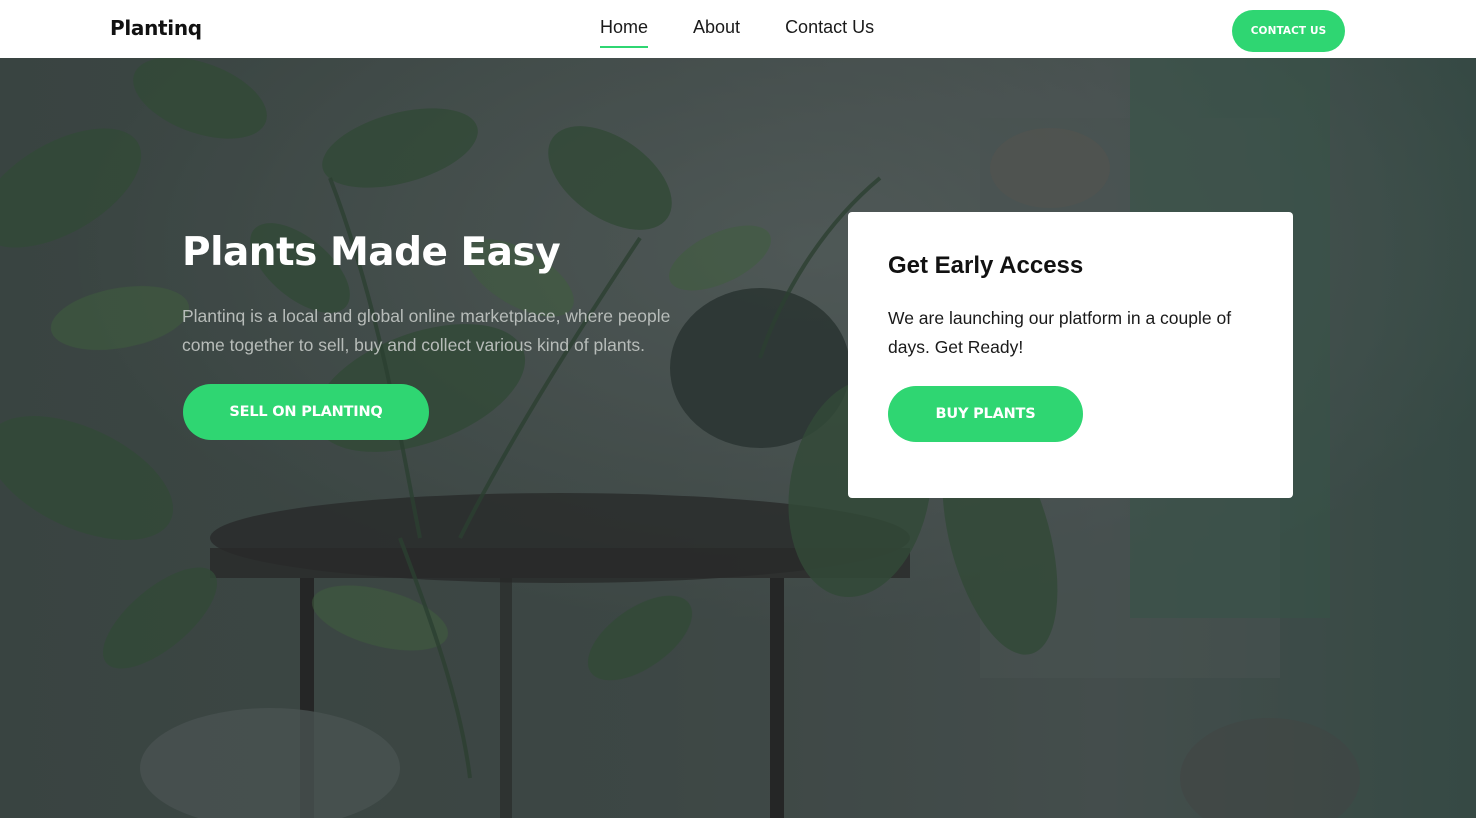  Describe the element at coordinates (985, 414) in the screenshot. I see `buy-plants-button: BUY PLANTS` at that location.